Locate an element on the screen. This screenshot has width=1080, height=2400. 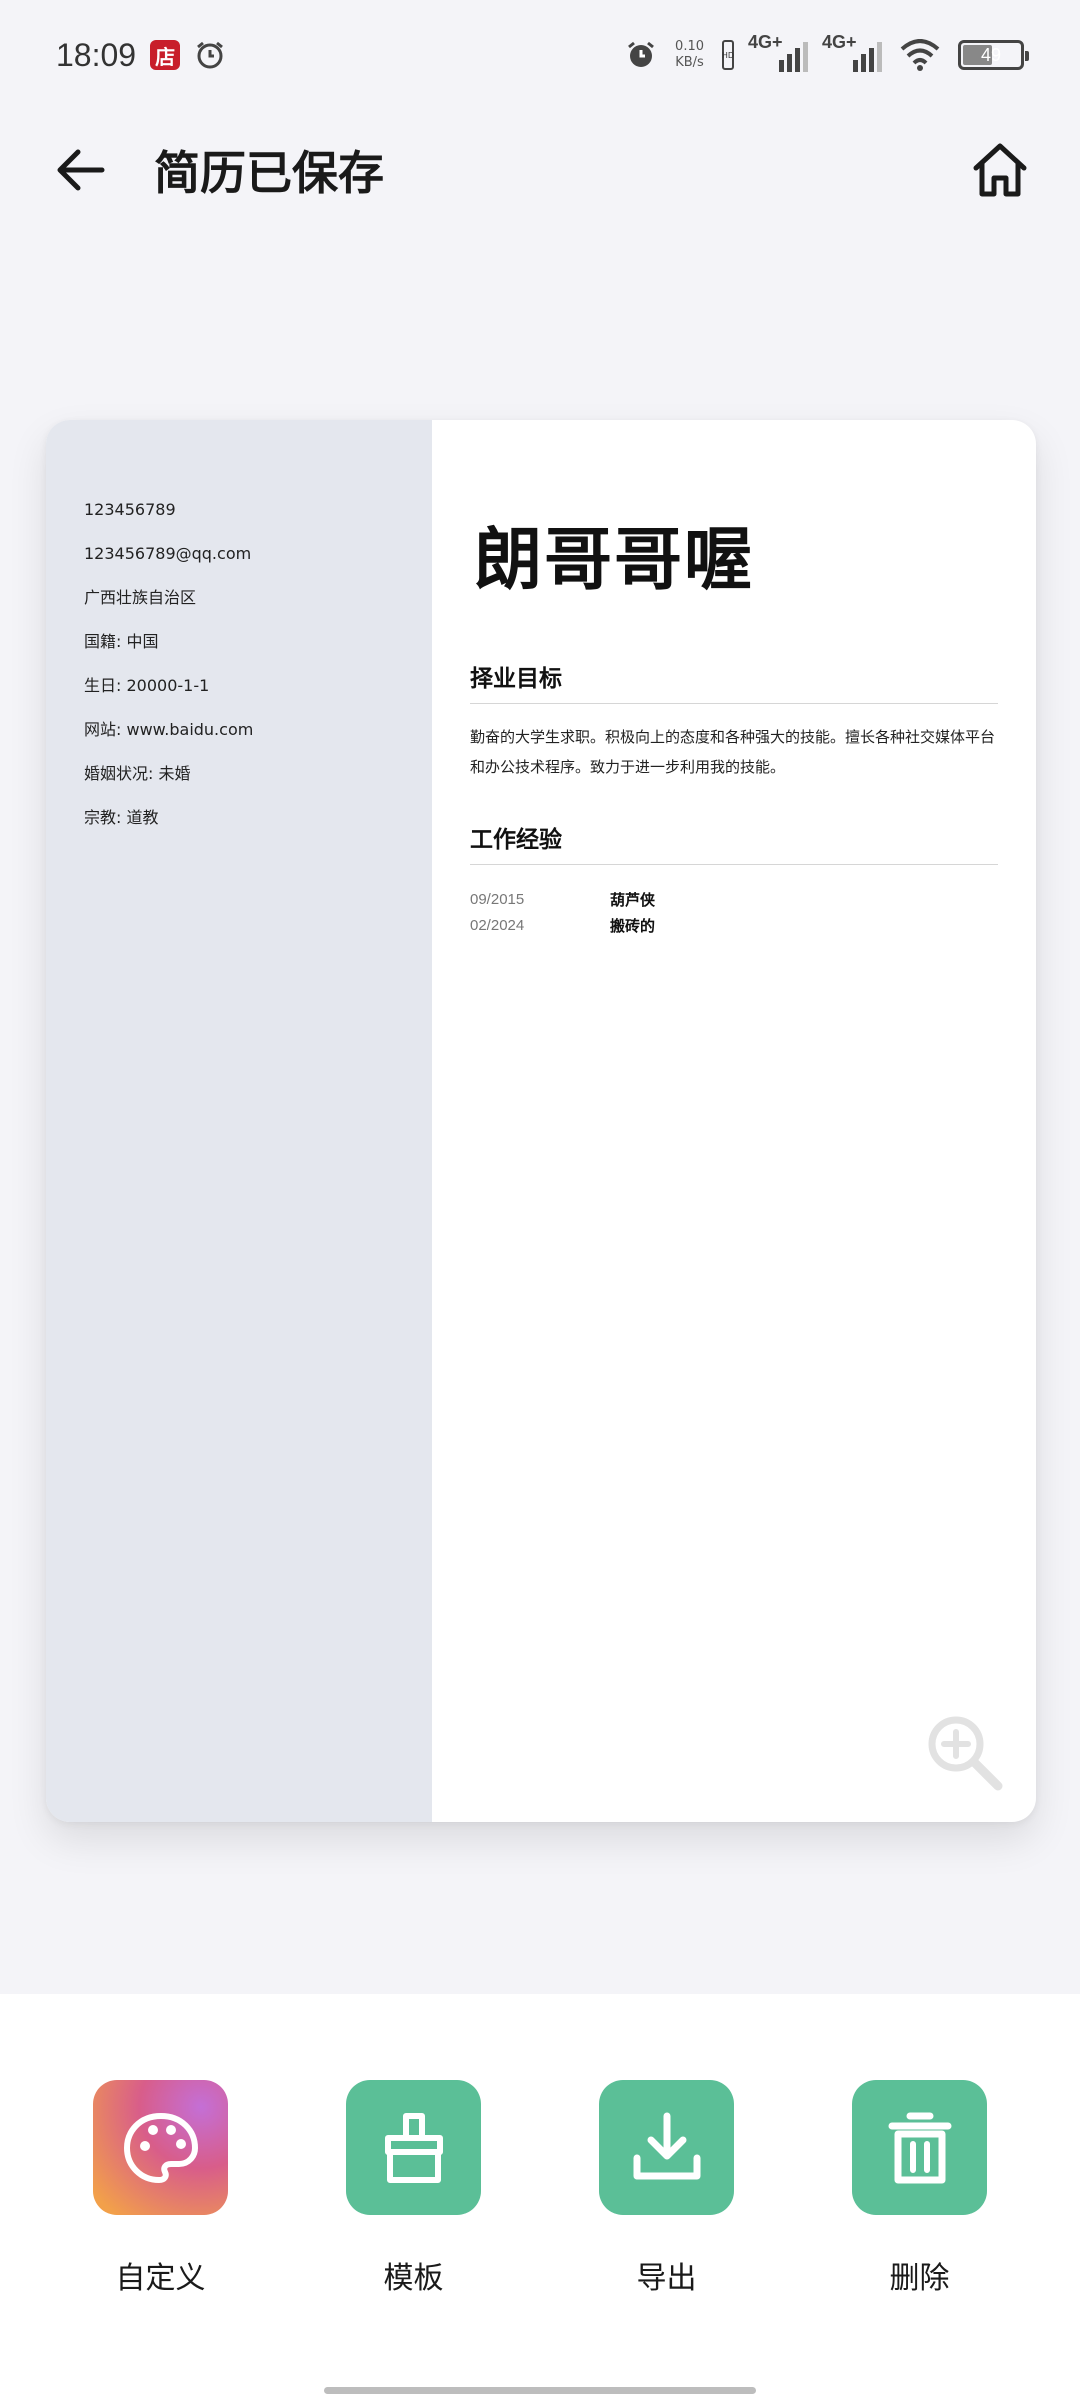
zoom-in-button is located at coordinates (964, 1752).